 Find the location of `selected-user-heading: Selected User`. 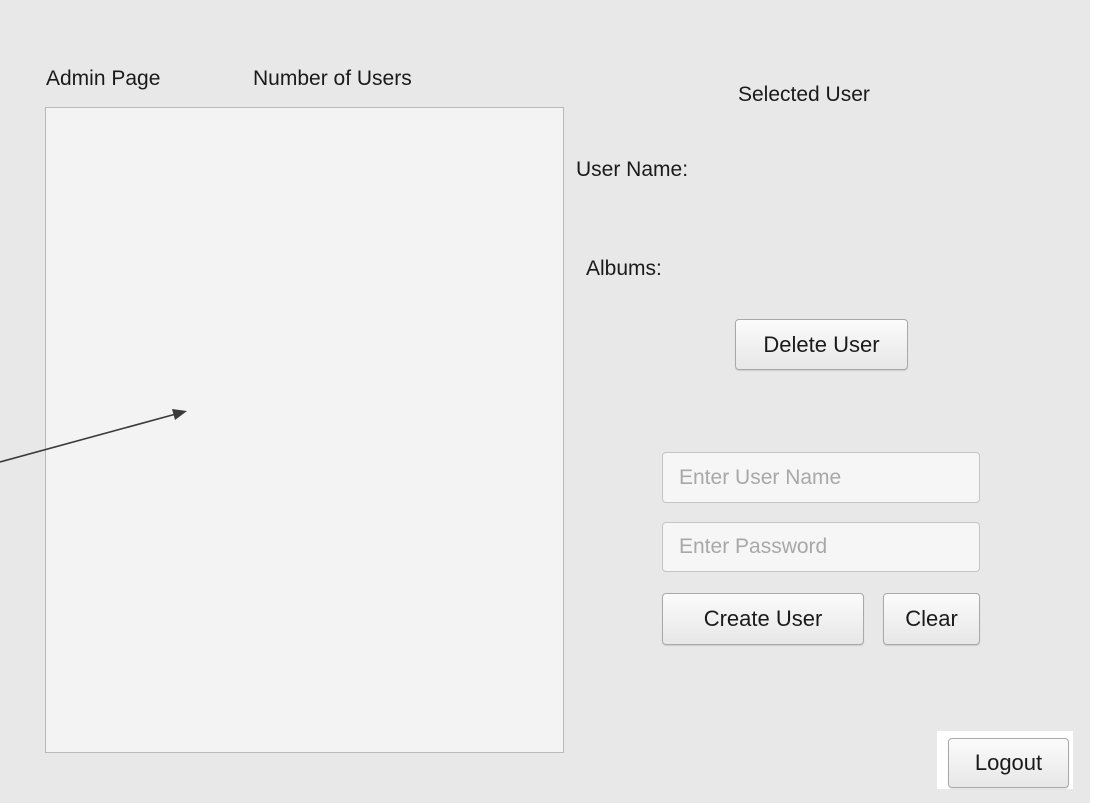

selected-user-heading: Selected User is located at coordinates (804, 94).